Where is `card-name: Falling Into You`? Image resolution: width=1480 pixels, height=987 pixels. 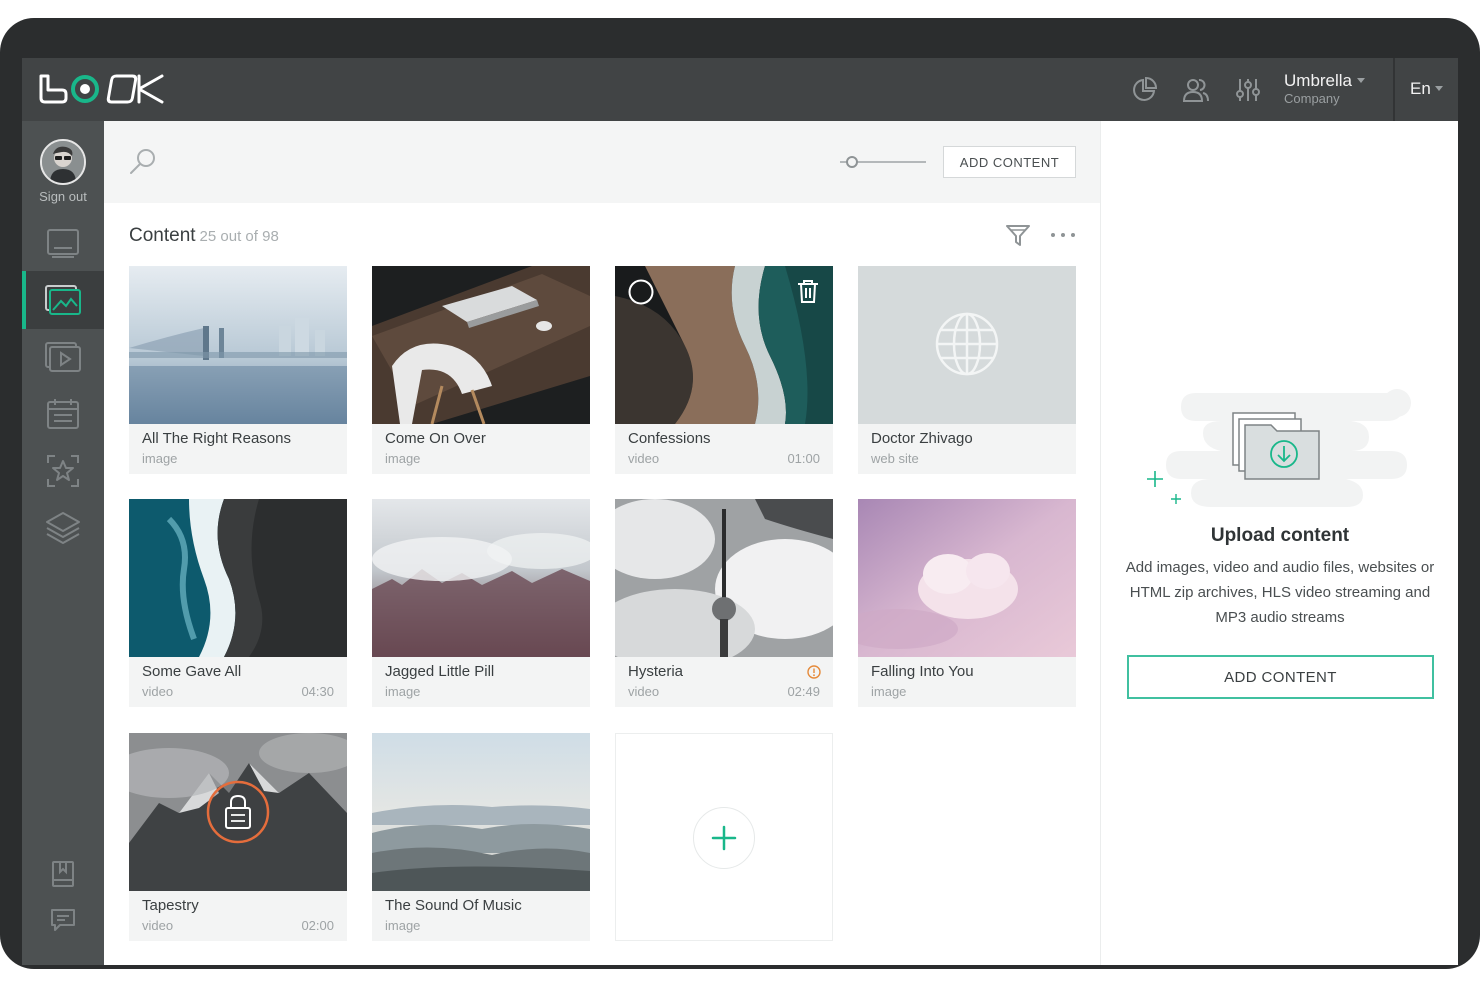
card-name: Falling Into You is located at coordinates (922, 671).